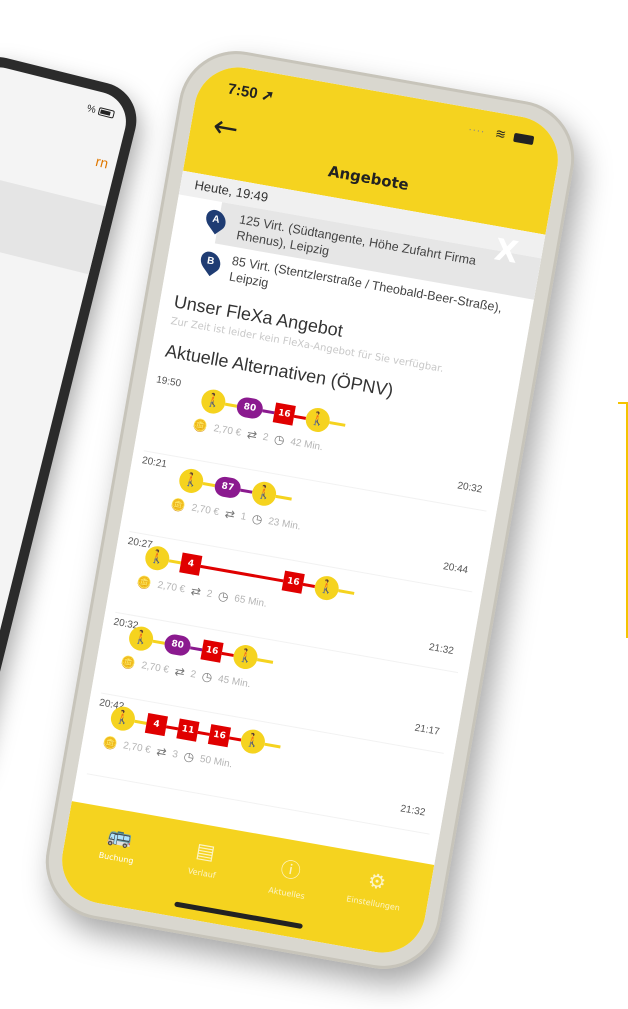  Describe the element at coordinates (377, 881) in the screenshot. I see `gear-icon: ⚙` at that location.